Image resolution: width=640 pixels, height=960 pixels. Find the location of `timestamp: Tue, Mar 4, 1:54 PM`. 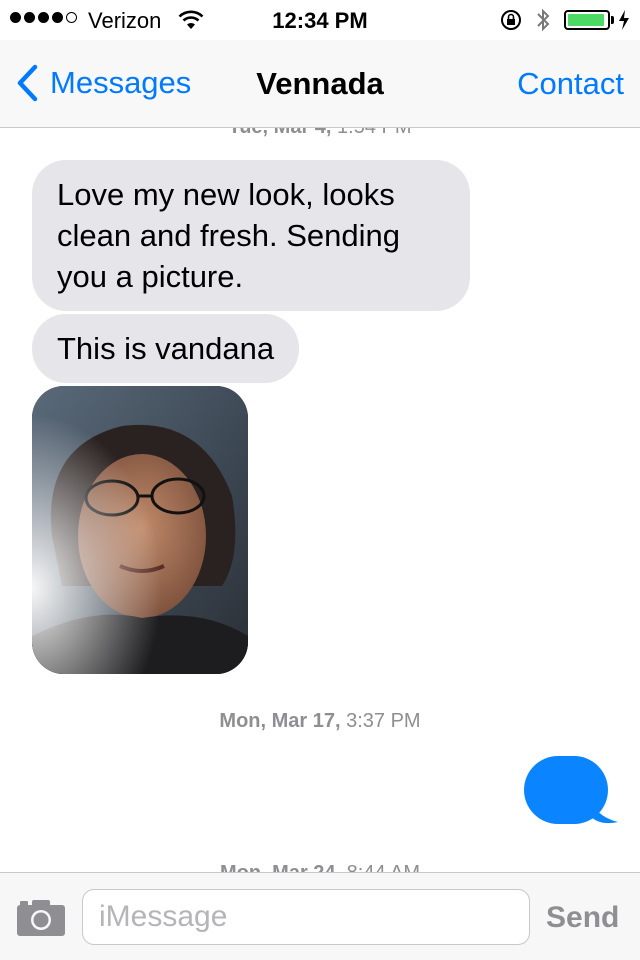

timestamp: Tue, Mar 4, 1:54 PM is located at coordinates (320, 133).